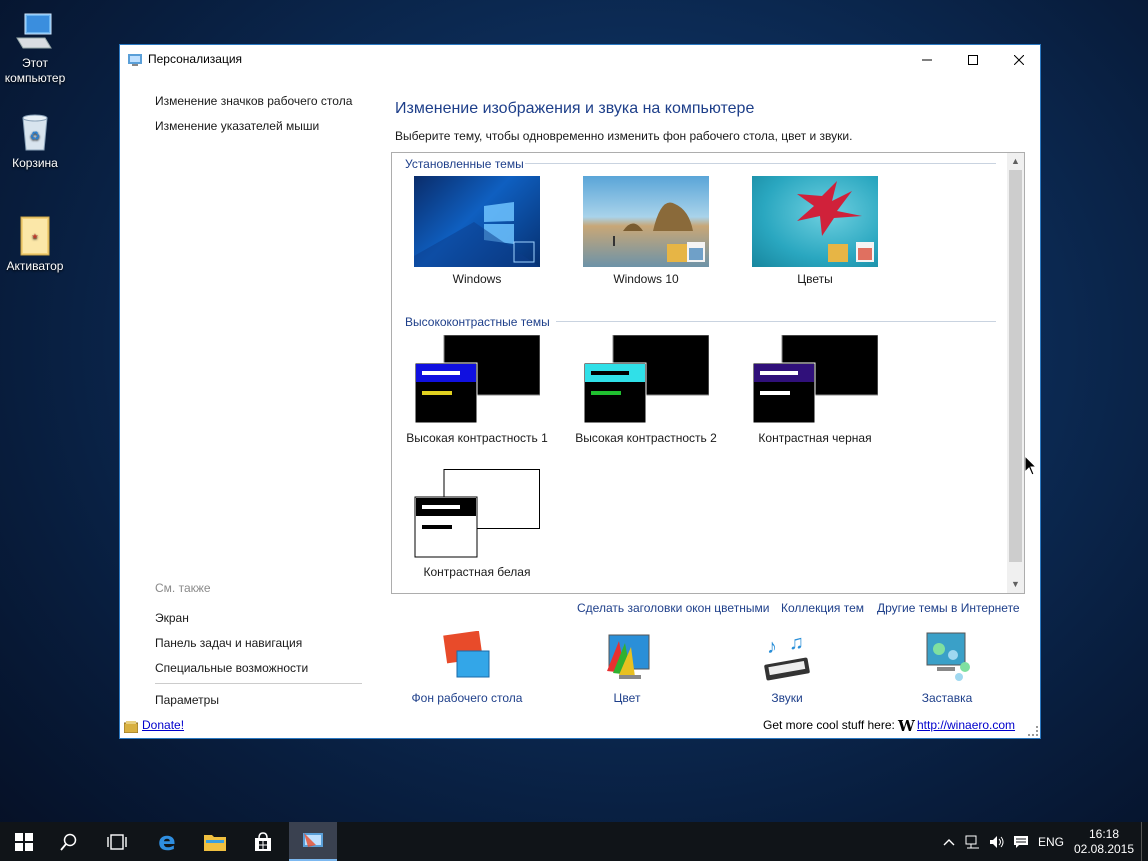 The image size is (1148, 861). I want to click on desktop-icon-activator: ★ Активатор, so click(35, 244).